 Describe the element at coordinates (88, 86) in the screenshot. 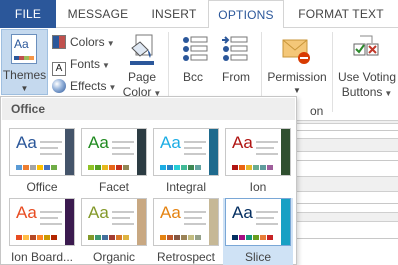

I see `effects-label: Effects` at that location.